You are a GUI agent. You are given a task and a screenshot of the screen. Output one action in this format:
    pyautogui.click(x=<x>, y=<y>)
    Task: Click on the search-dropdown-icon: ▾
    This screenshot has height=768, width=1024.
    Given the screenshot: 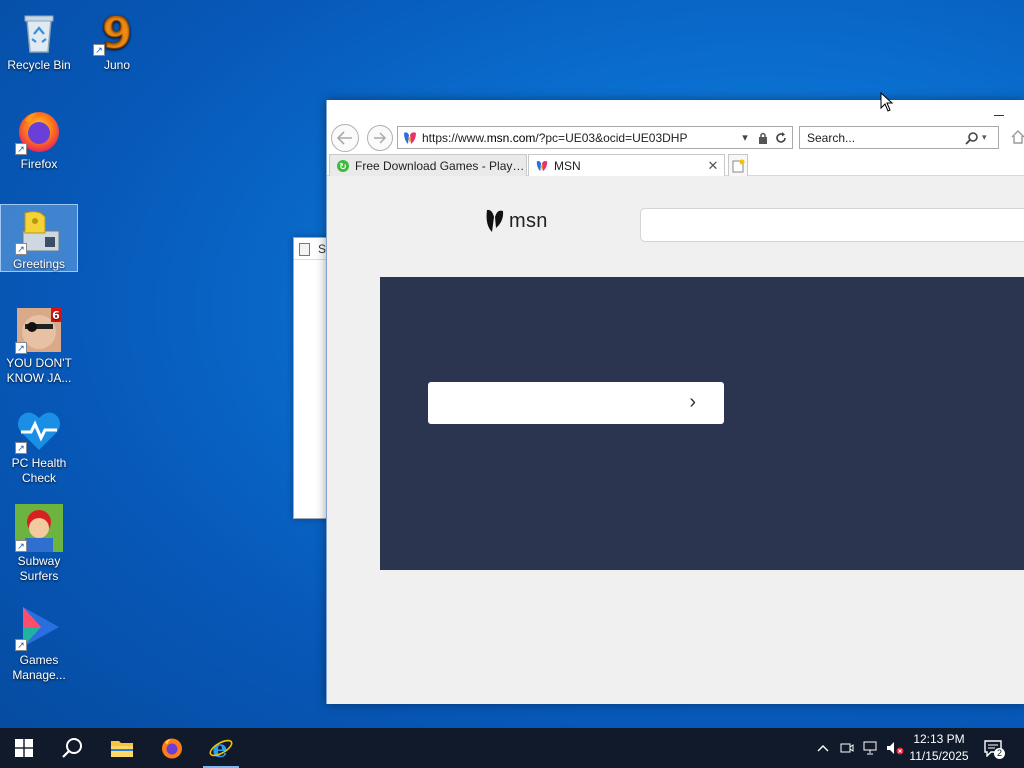 What is the action you would take?
    pyautogui.click(x=988, y=137)
    